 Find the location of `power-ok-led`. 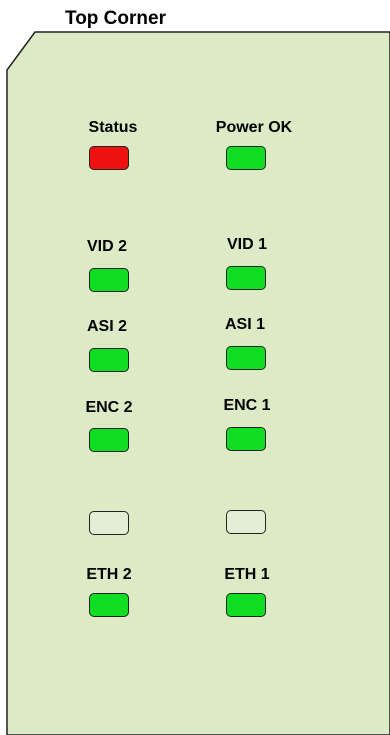

power-ok-led is located at coordinates (246, 158).